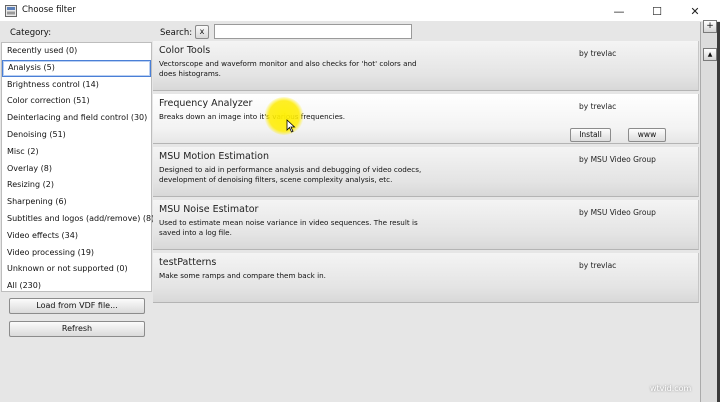  Describe the element at coordinates (695, 11) in the screenshot. I see `close-button: ✕` at that location.